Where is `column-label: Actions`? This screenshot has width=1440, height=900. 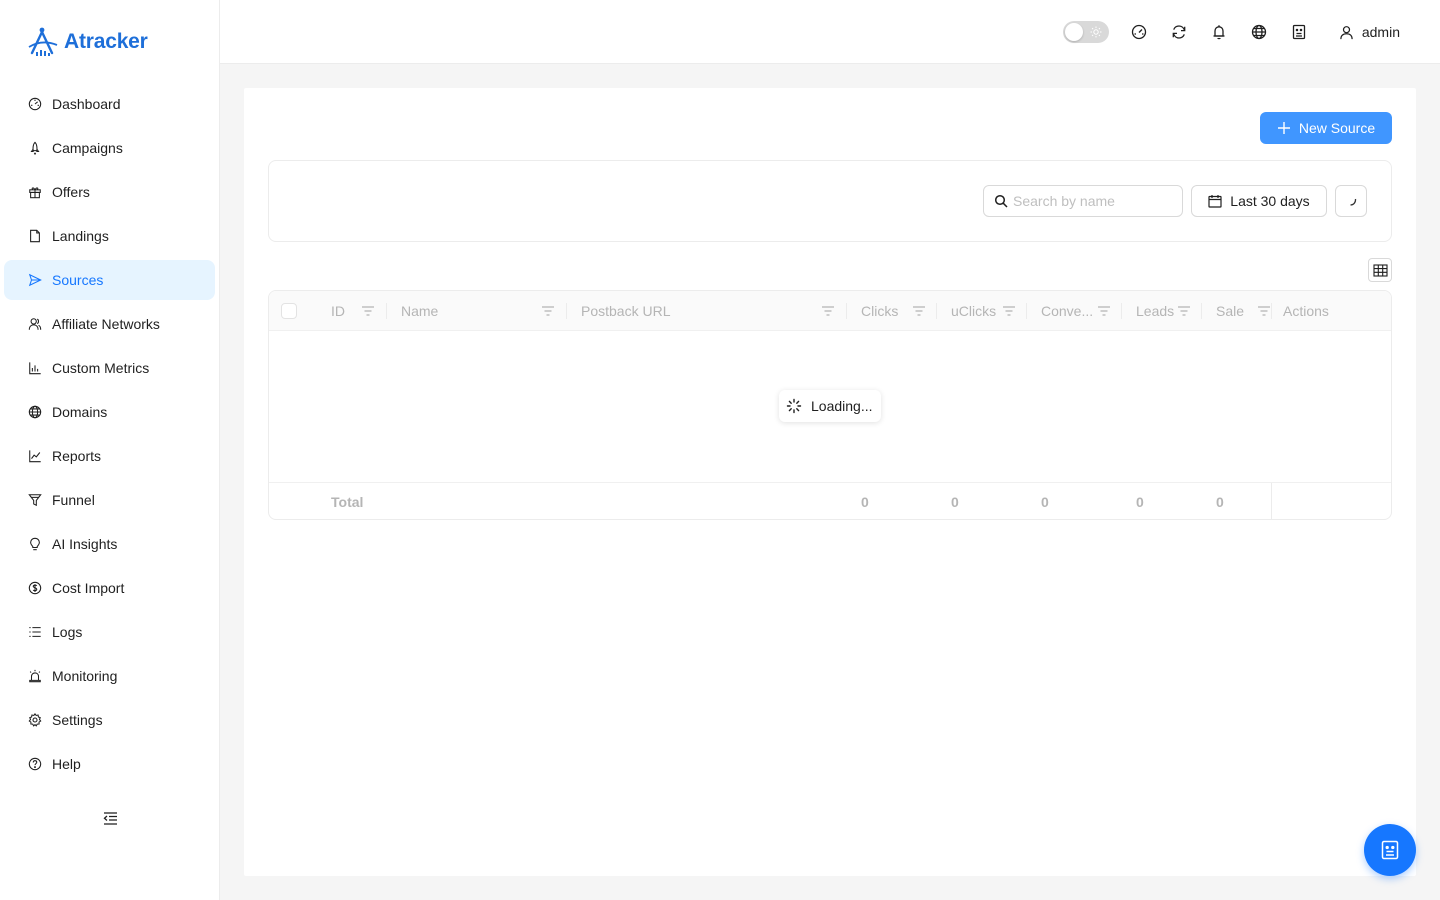
column-label: Actions is located at coordinates (1306, 311).